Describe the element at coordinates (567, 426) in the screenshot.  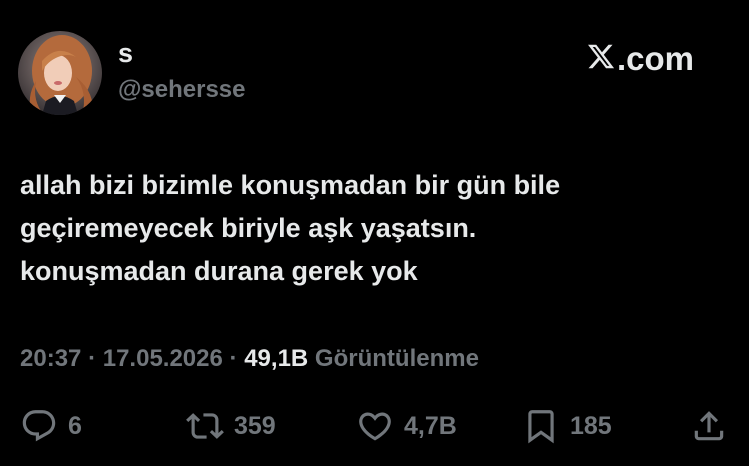
I see `bookmark-button: 185` at that location.